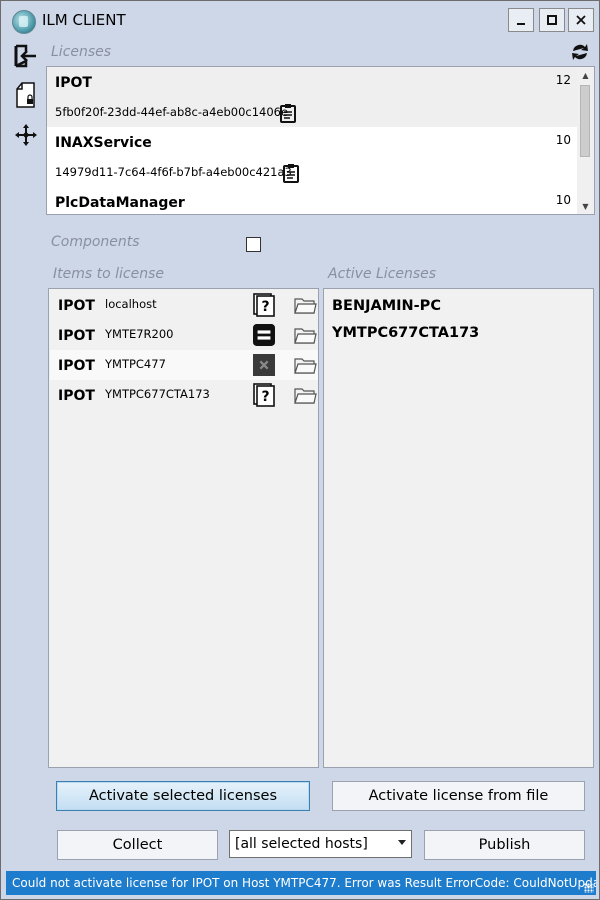 The height and width of the screenshot is (900, 600). Describe the element at coordinates (108, 274) in the screenshot. I see `items-to-license-label: Items to license` at that location.